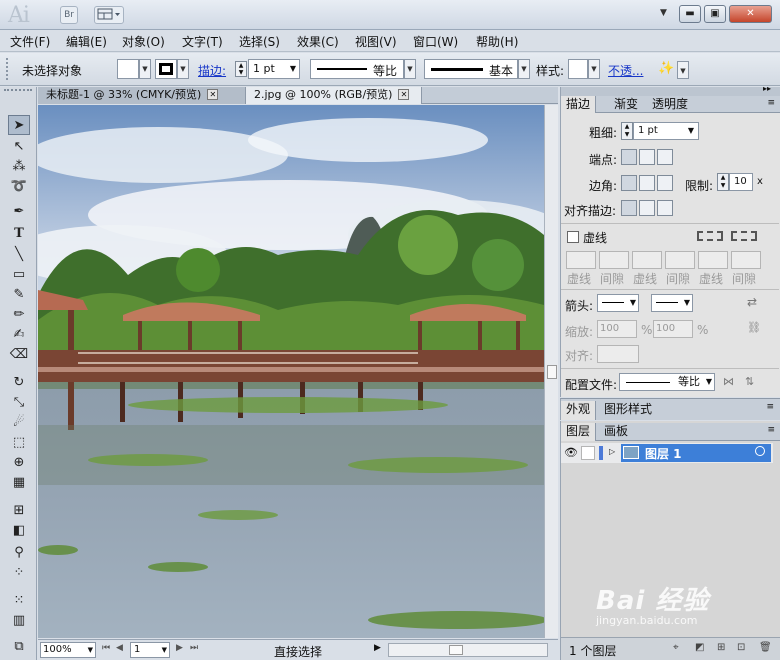 The image size is (780, 660). I want to click on butt-cap-button, so click(629, 157).